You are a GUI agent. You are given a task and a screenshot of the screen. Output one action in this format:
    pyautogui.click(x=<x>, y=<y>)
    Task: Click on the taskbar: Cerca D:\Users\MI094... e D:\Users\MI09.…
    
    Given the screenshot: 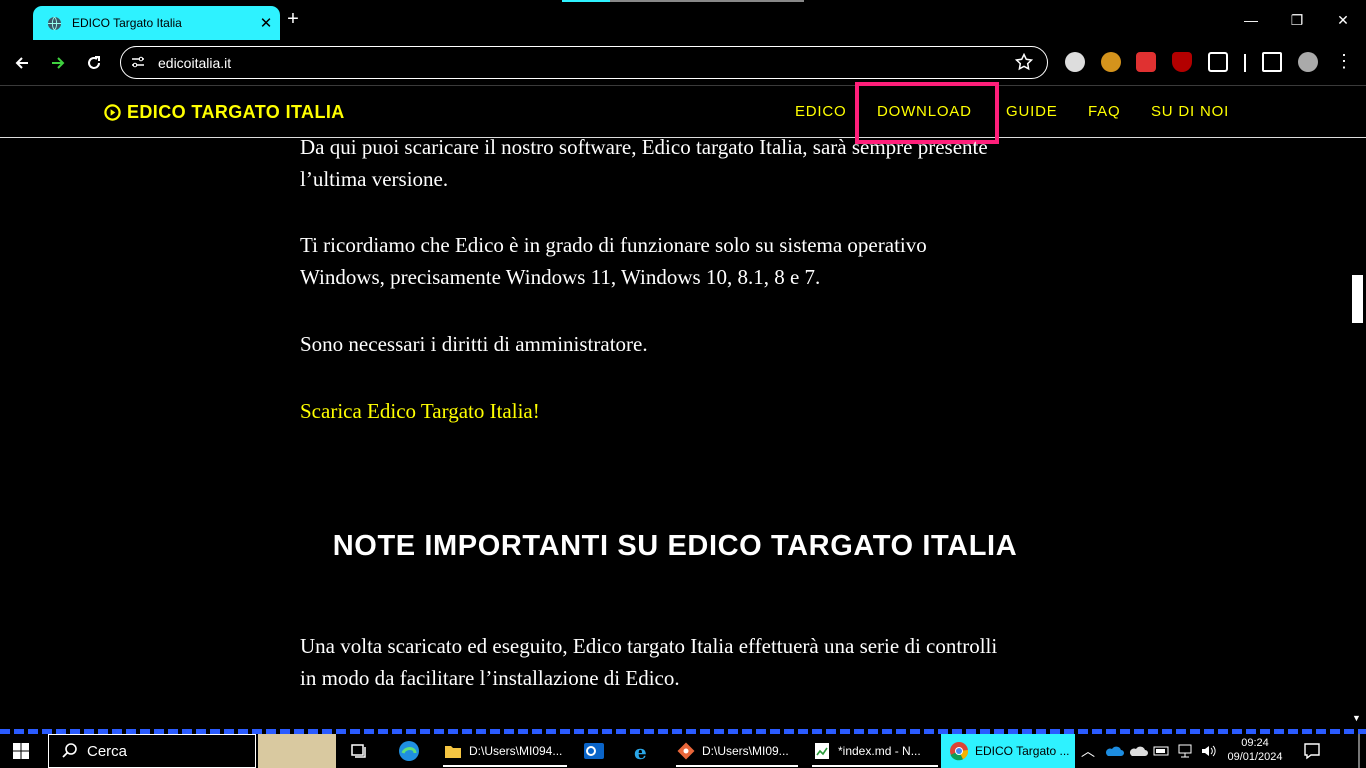 What is the action you would take?
    pyautogui.click(x=683, y=751)
    